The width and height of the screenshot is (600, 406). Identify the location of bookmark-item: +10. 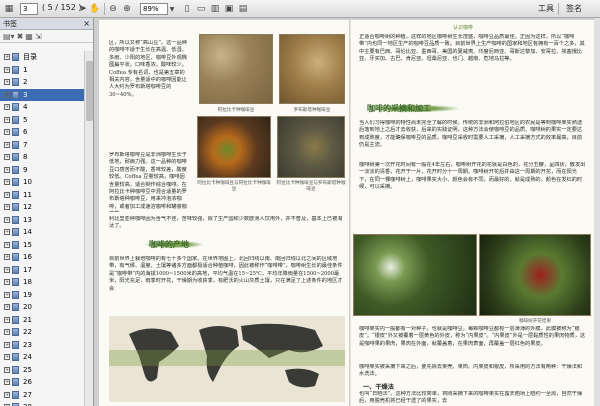
(42, 182).